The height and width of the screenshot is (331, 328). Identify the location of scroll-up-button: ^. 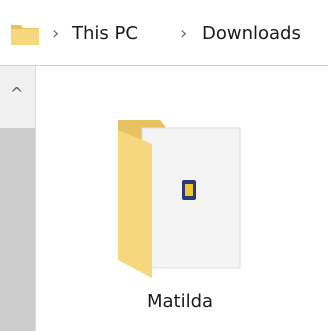
(17, 96).